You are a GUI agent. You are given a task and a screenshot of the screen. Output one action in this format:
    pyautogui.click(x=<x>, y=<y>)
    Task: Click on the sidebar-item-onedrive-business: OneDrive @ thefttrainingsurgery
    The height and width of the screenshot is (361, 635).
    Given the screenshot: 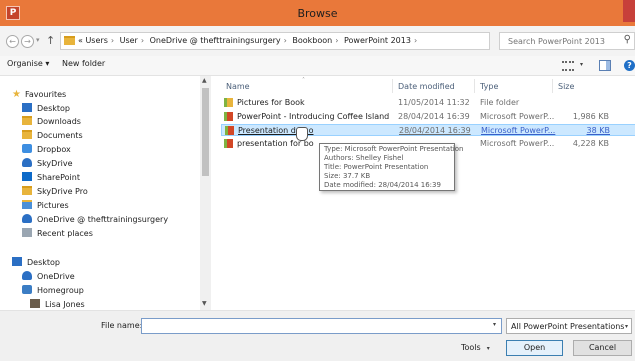 What is the action you would take?
    pyautogui.click(x=95, y=220)
    